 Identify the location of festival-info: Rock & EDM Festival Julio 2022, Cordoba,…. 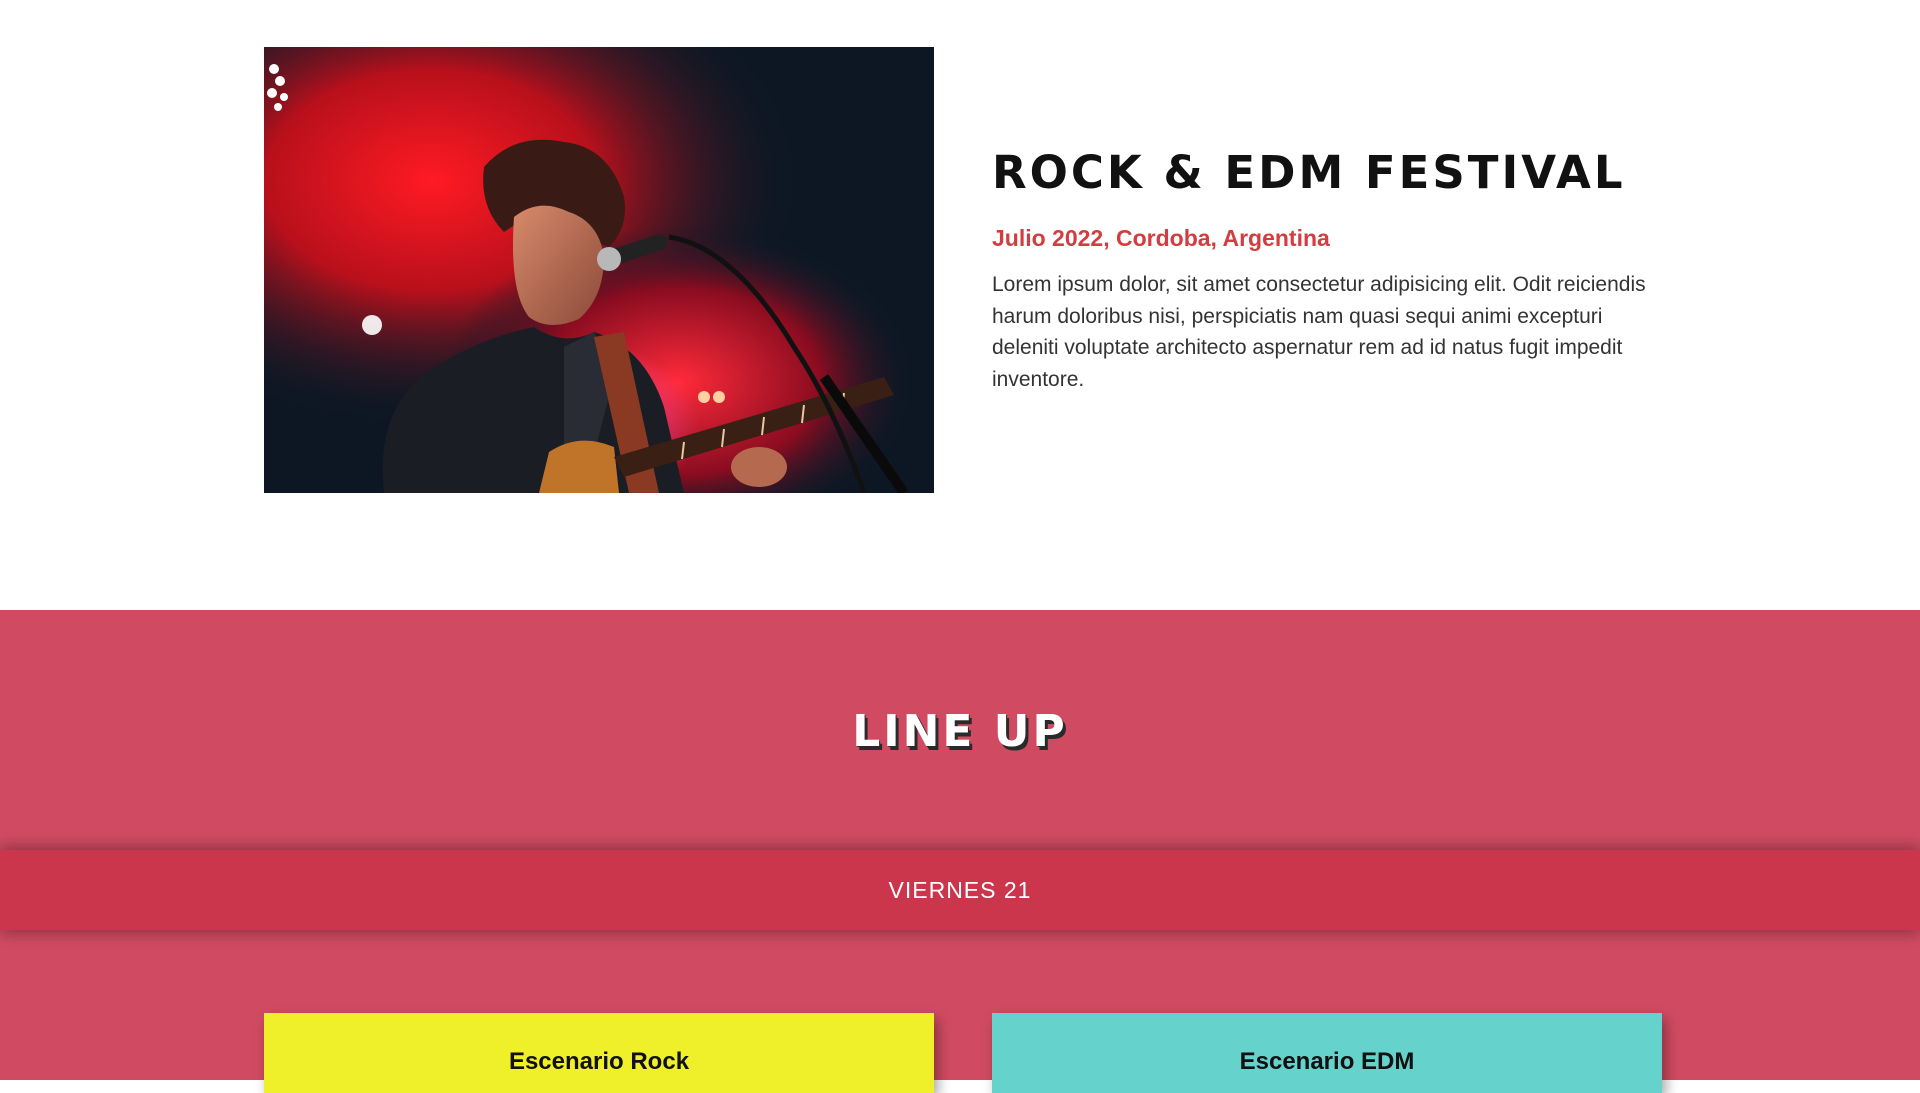
(1332, 270).